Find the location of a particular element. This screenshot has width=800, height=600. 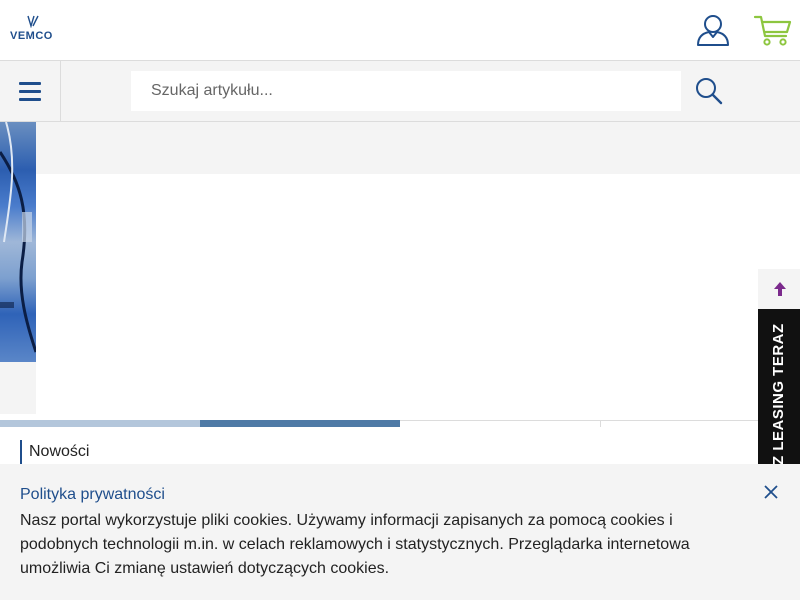

search-icon is located at coordinates (709, 91).